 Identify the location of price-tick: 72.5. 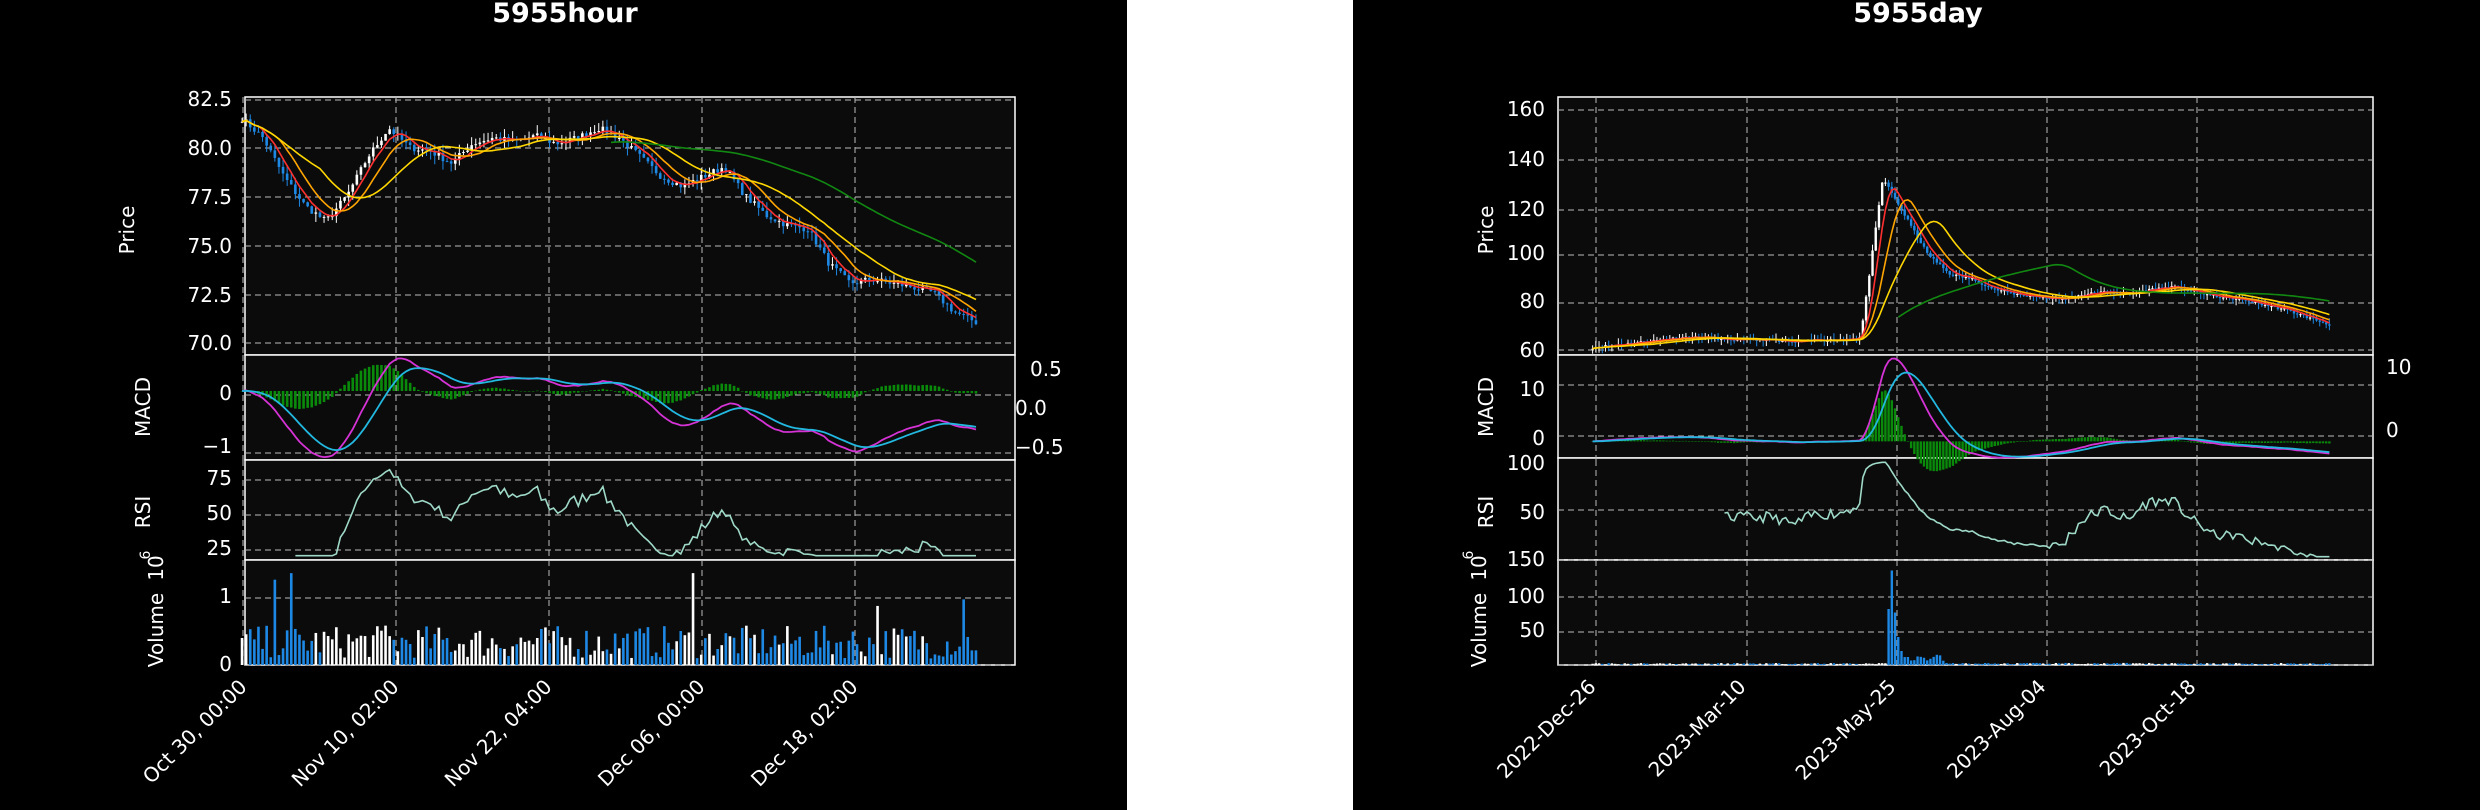
(209, 295).